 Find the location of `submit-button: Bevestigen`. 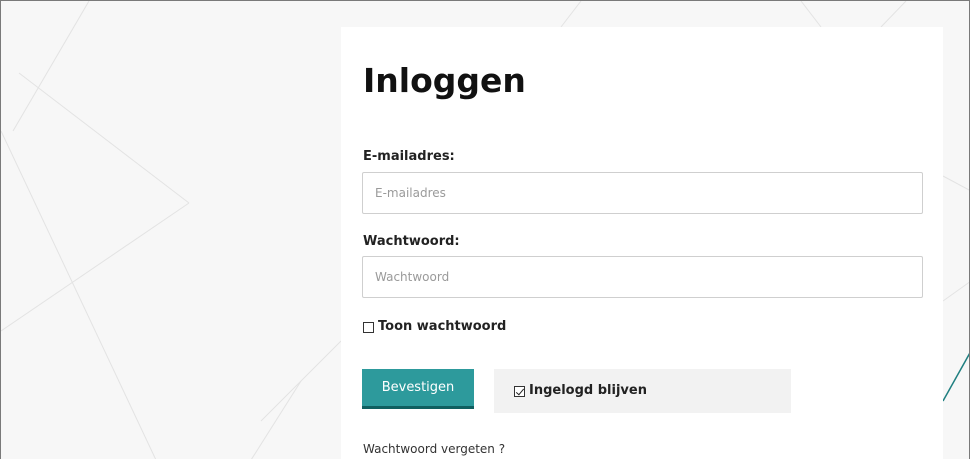

submit-button: Bevestigen is located at coordinates (418, 389).